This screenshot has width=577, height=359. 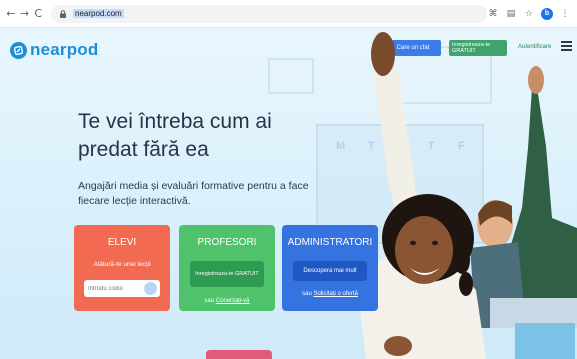 What do you see at coordinates (134, 201) in the screenshot?
I see `hero-subtitle-line: fiecare lecție interactivă.` at bounding box center [134, 201].